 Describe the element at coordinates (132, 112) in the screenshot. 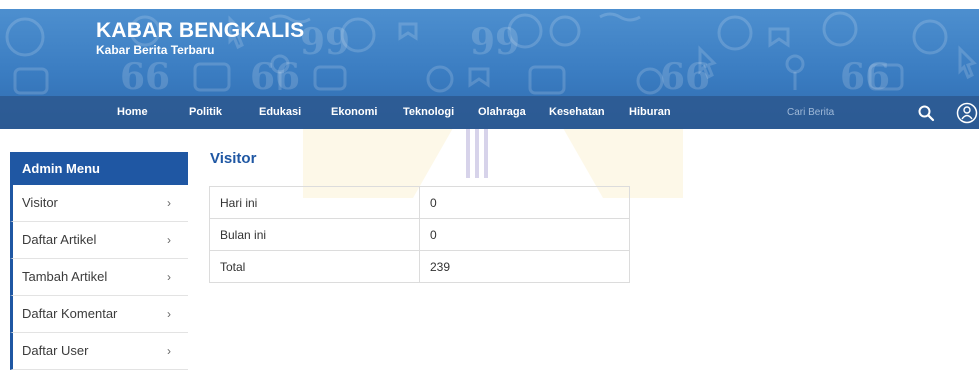

I see `nav-home: Home` at that location.